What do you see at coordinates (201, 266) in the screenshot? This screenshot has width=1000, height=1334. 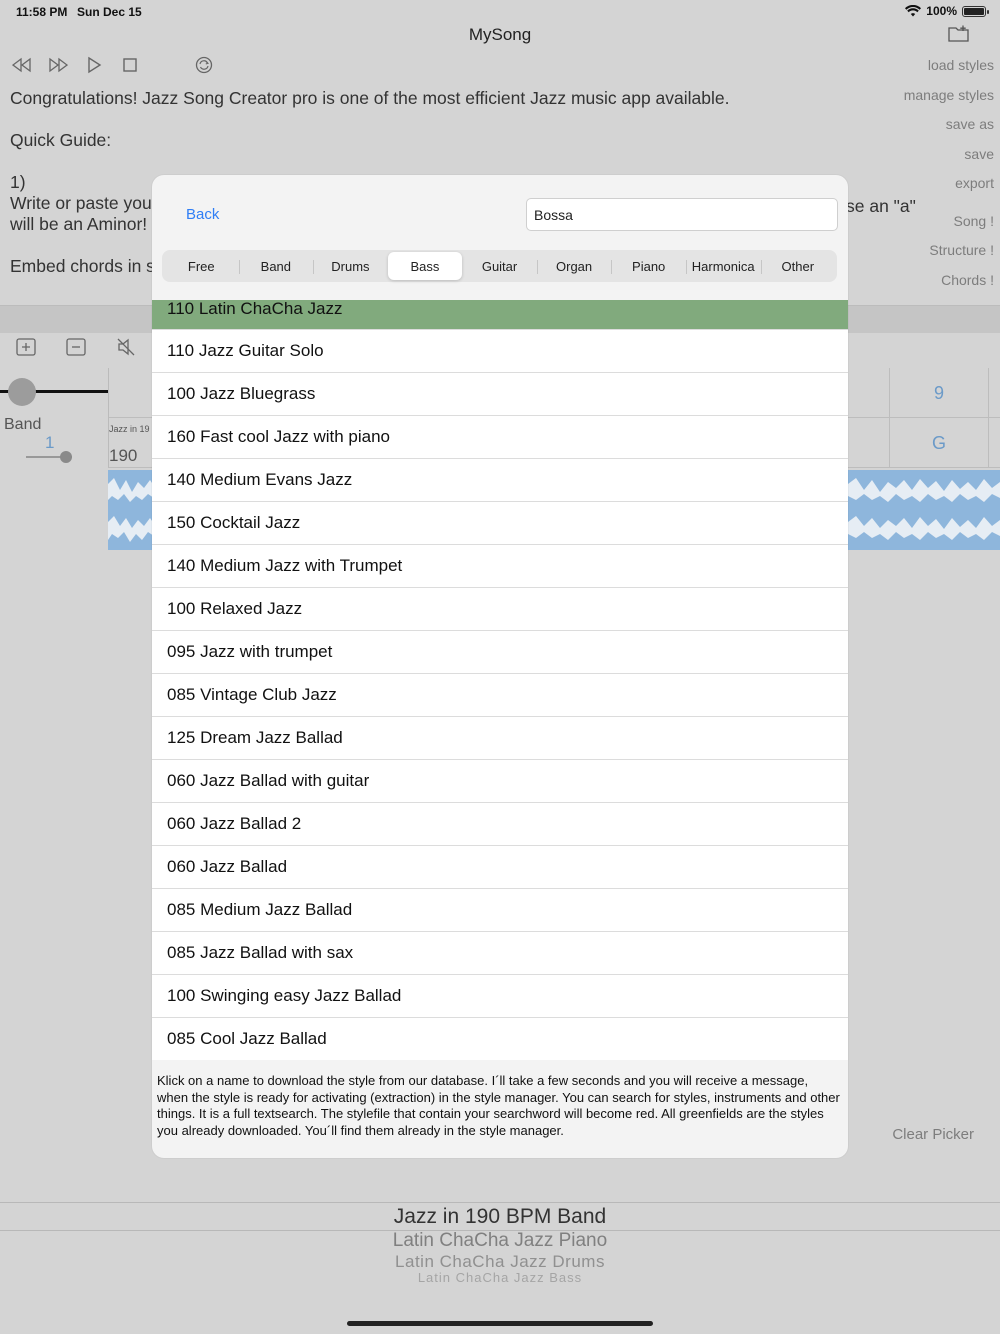 I see `tab-free: Free` at bounding box center [201, 266].